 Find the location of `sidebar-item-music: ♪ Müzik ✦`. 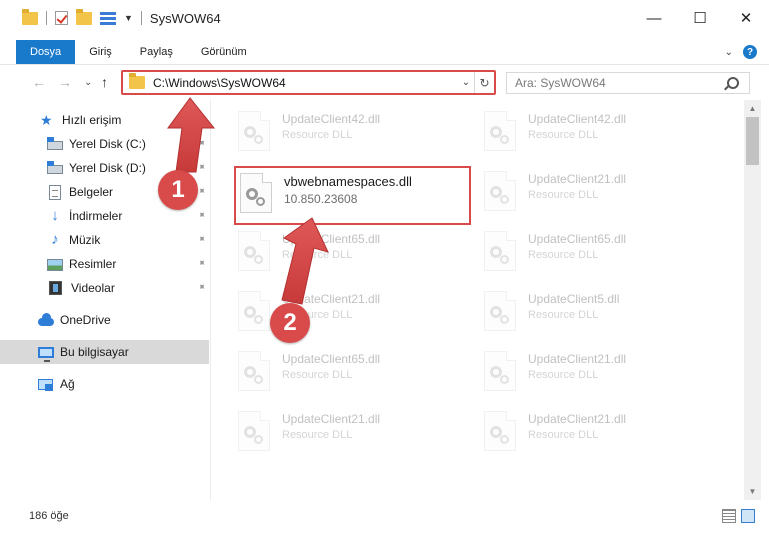

sidebar-item-music: ♪ Müzik ✦ is located at coordinates (104, 240).